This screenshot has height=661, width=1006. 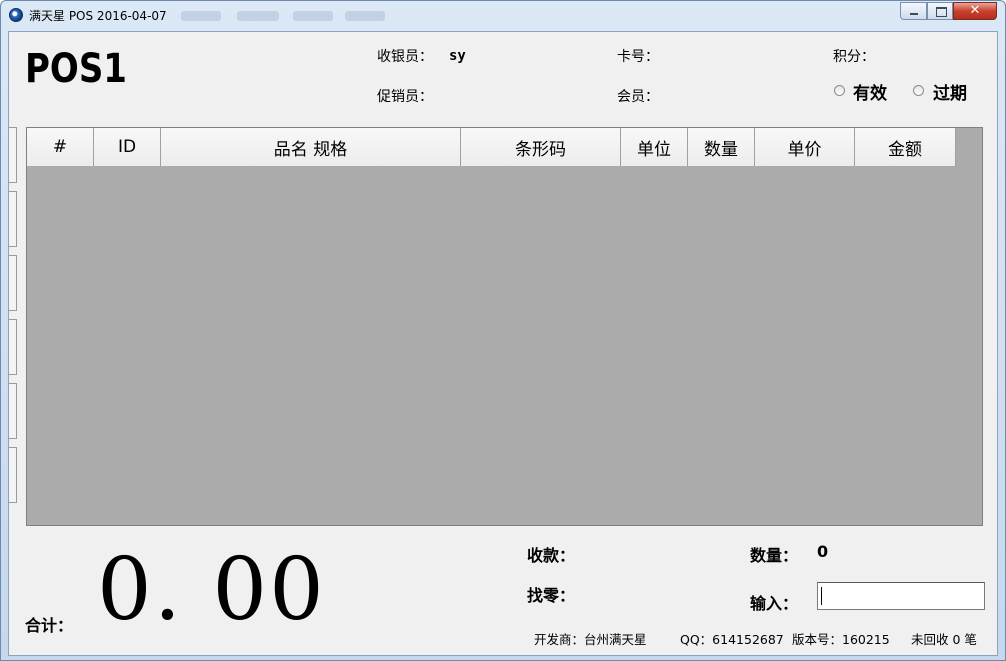 I want to click on developer-info: 开发商：台州满天星, so click(x=590, y=639).